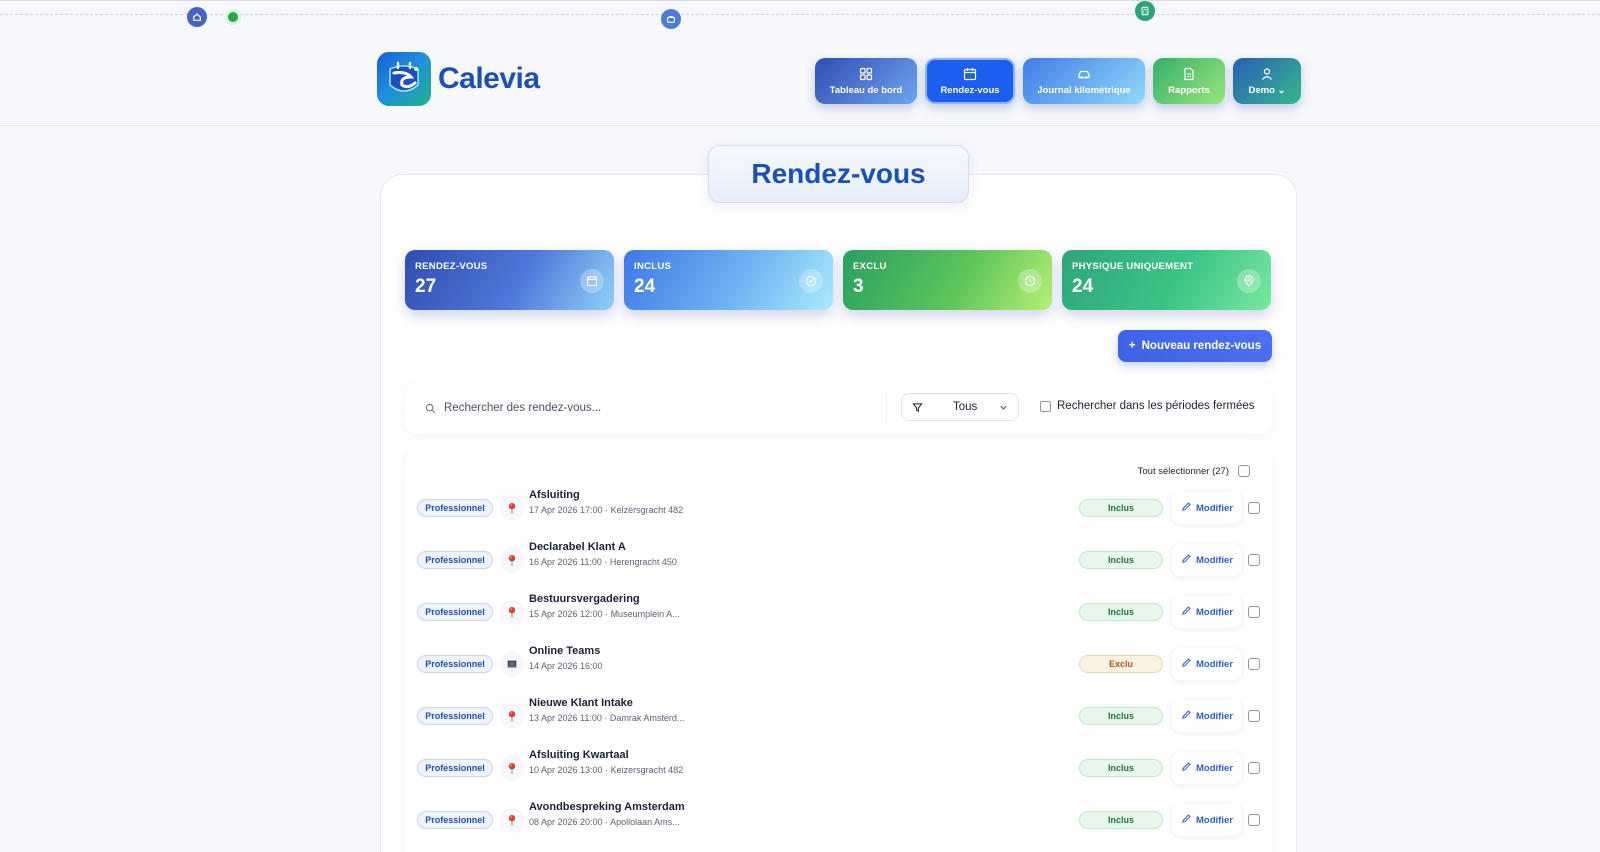 This screenshot has height=852, width=1600. I want to click on laptop-icon, so click(512, 664).